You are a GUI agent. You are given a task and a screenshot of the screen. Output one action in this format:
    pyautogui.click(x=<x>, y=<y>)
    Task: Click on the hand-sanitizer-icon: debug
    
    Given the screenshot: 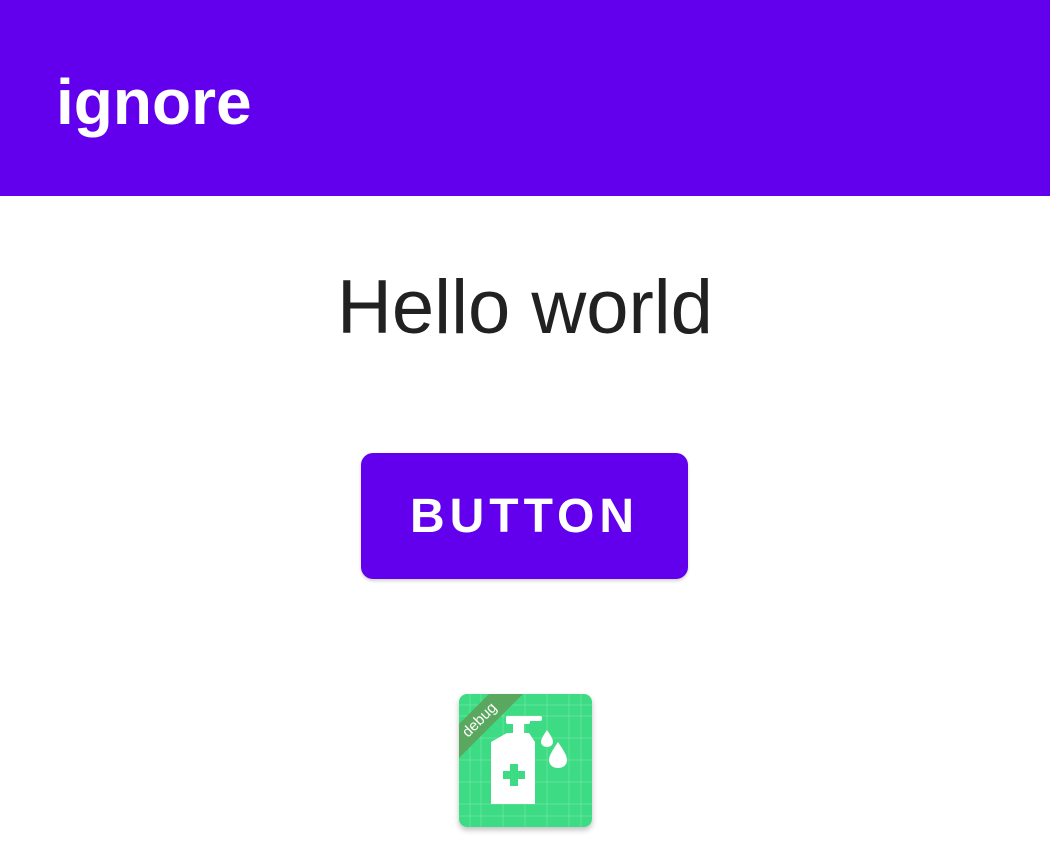 What is the action you would take?
    pyautogui.click(x=525, y=760)
    